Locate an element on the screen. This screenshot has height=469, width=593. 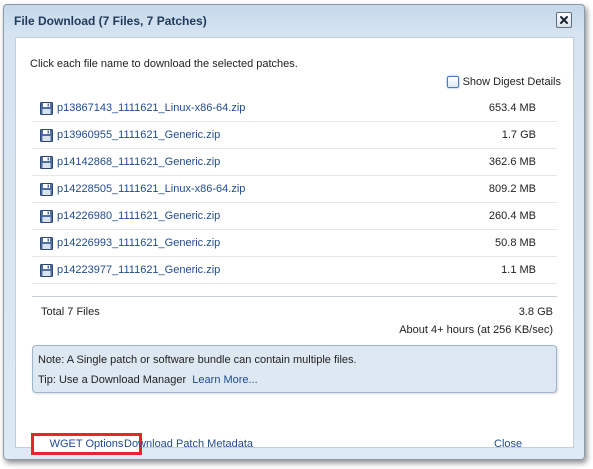
file-row: p14226993_1111621_Generic.zip 50.8 MB is located at coordinates (294, 243).